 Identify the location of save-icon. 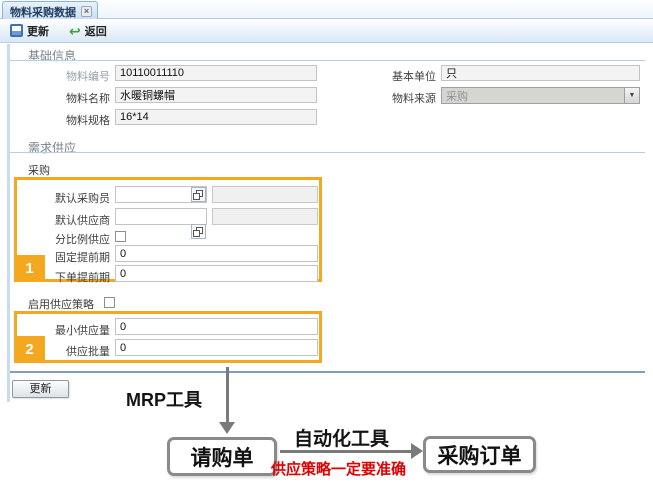
(16, 30).